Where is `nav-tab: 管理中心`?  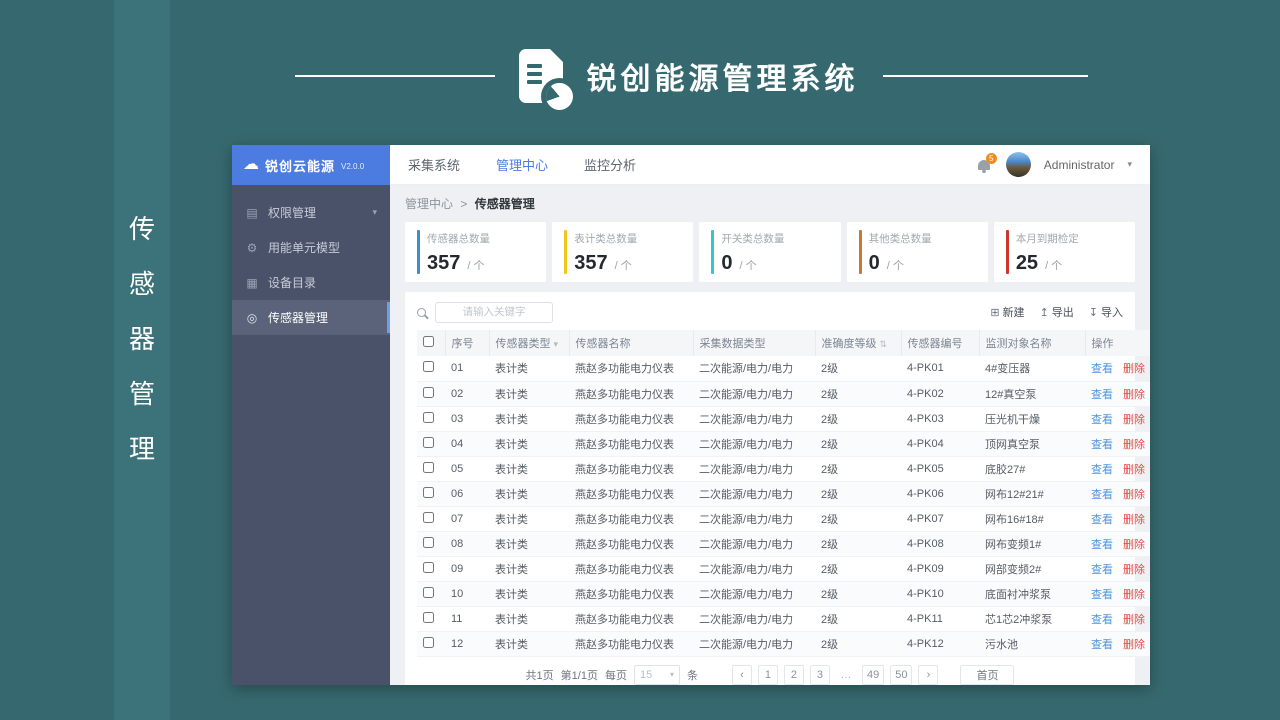 nav-tab: 管理中心 is located at coordinates (522, 164).